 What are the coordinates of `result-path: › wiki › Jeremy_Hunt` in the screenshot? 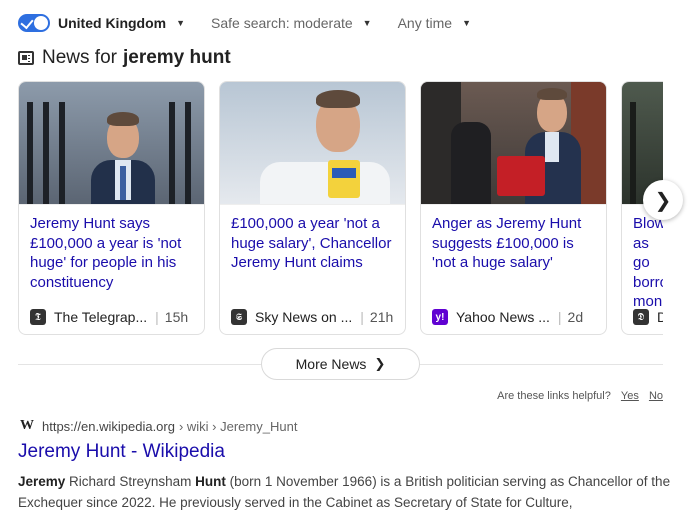 It's located at (238, 426).